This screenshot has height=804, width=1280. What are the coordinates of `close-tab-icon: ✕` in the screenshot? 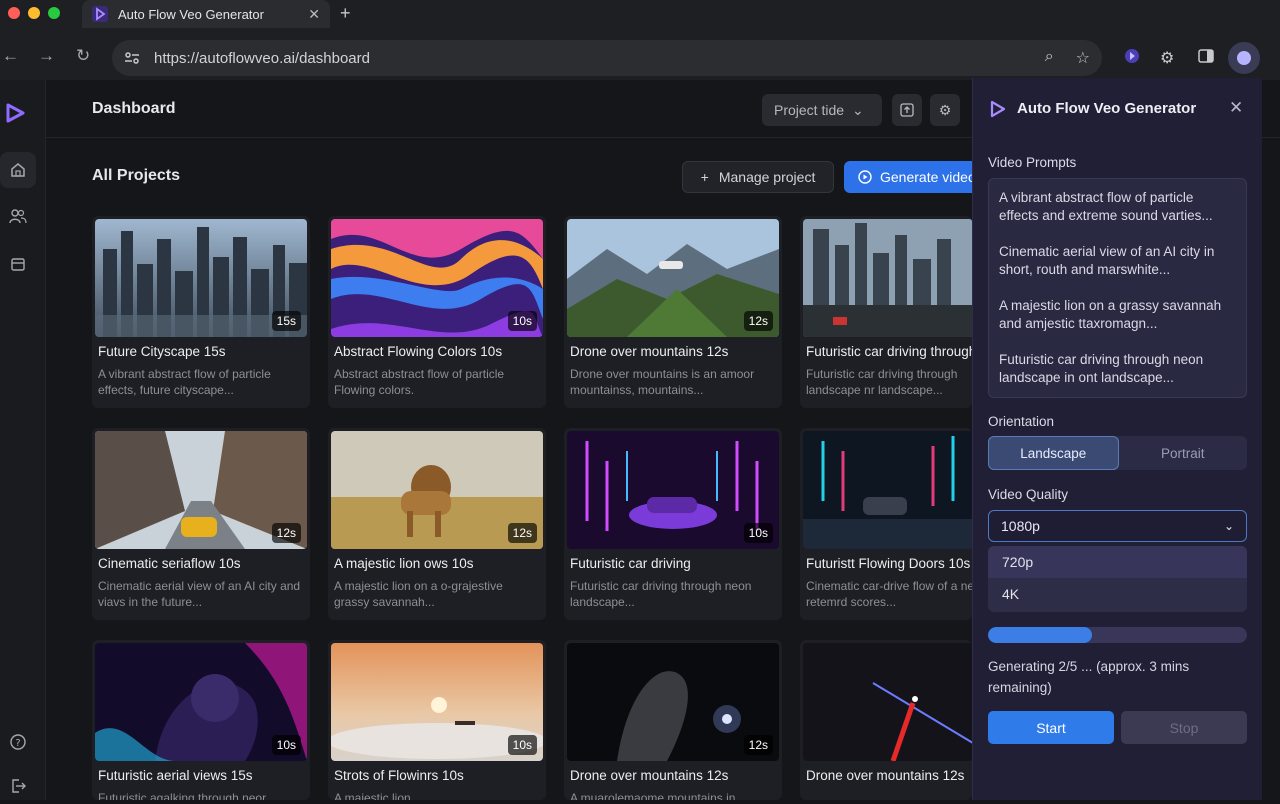 It's located at (314, 14).